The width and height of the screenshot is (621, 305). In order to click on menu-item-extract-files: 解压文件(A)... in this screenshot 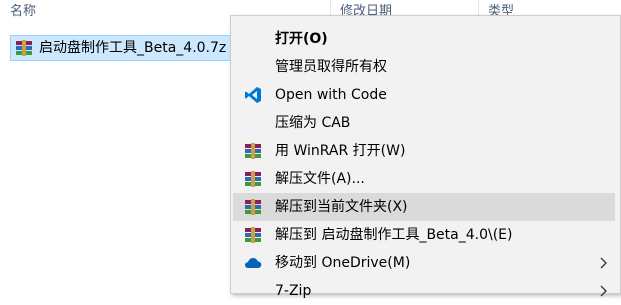, I will do `click(424, 179)`.